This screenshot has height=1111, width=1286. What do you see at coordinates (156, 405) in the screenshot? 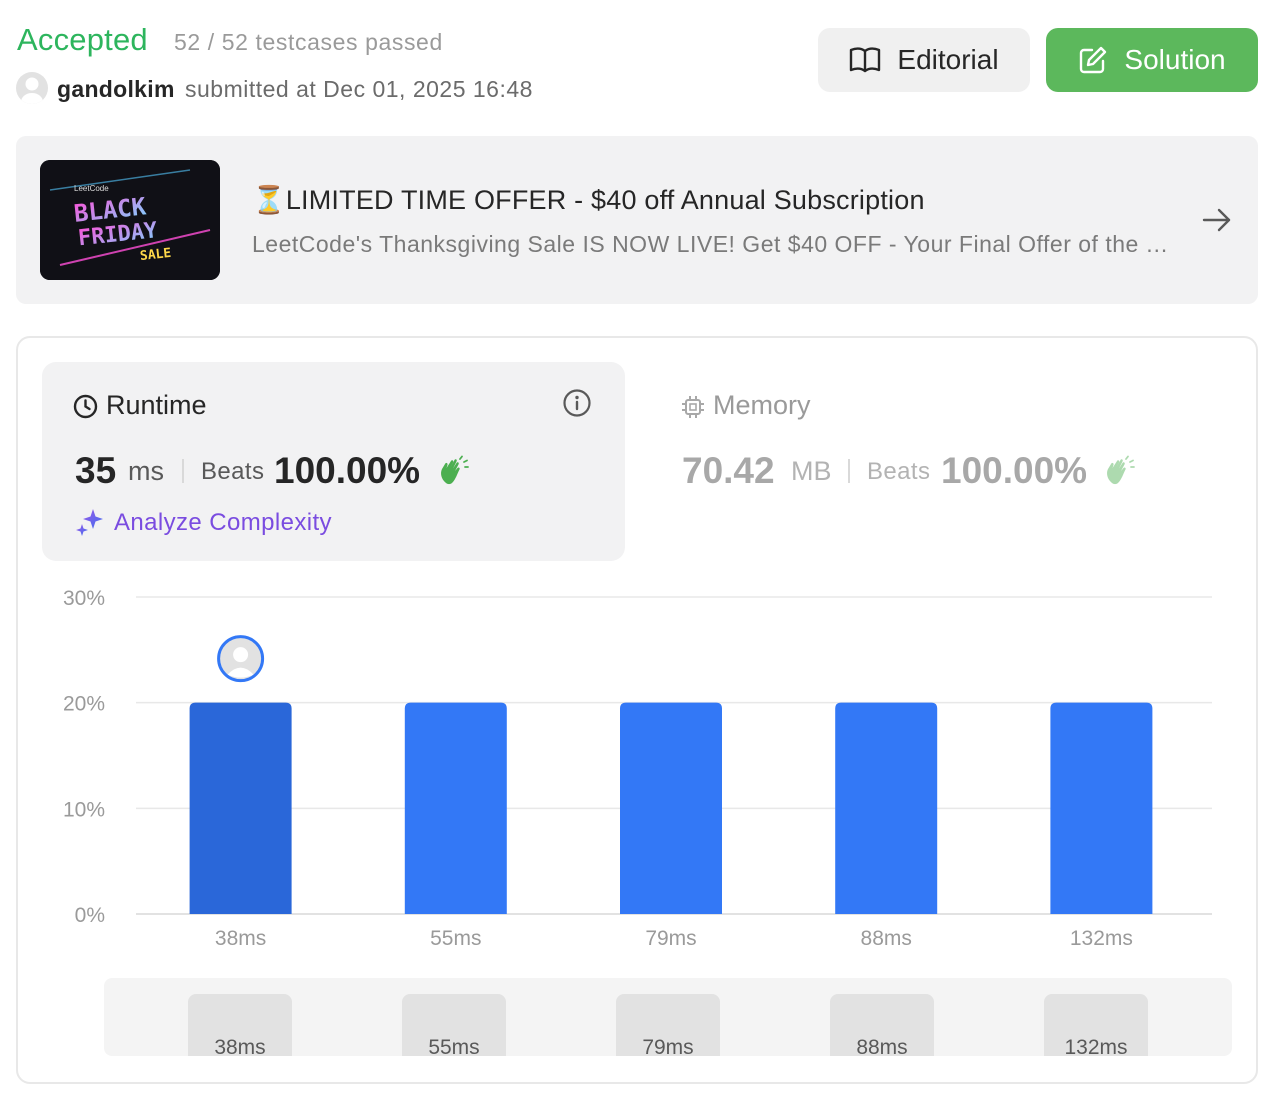
I see `runtime-label: Runtime` at bounding box center [156, 405].